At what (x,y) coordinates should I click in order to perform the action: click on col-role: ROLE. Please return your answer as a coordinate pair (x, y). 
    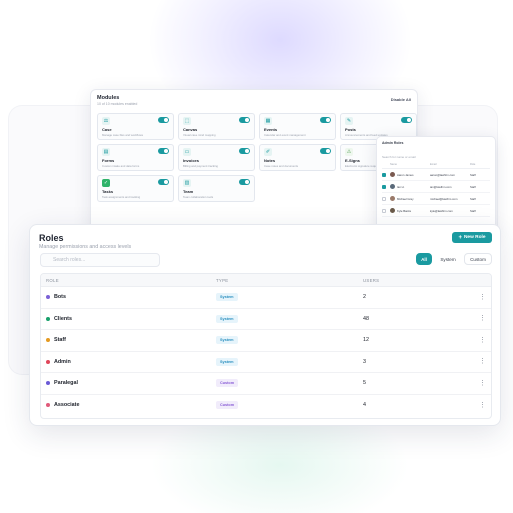
    Looking at the image, I should click on (52, 280).